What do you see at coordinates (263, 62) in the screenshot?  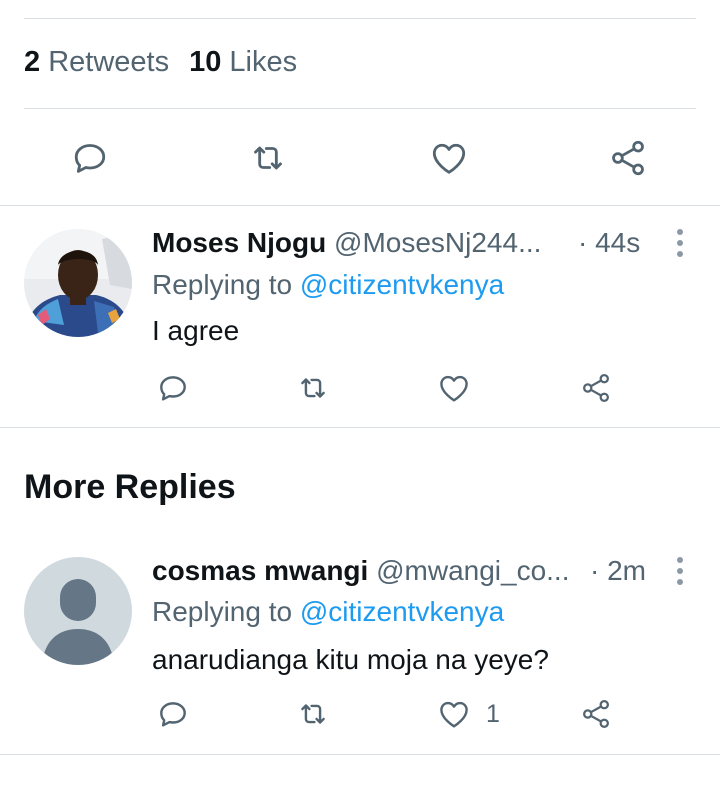 I see `likes-label: Likes` at bounding box center [263, 62].